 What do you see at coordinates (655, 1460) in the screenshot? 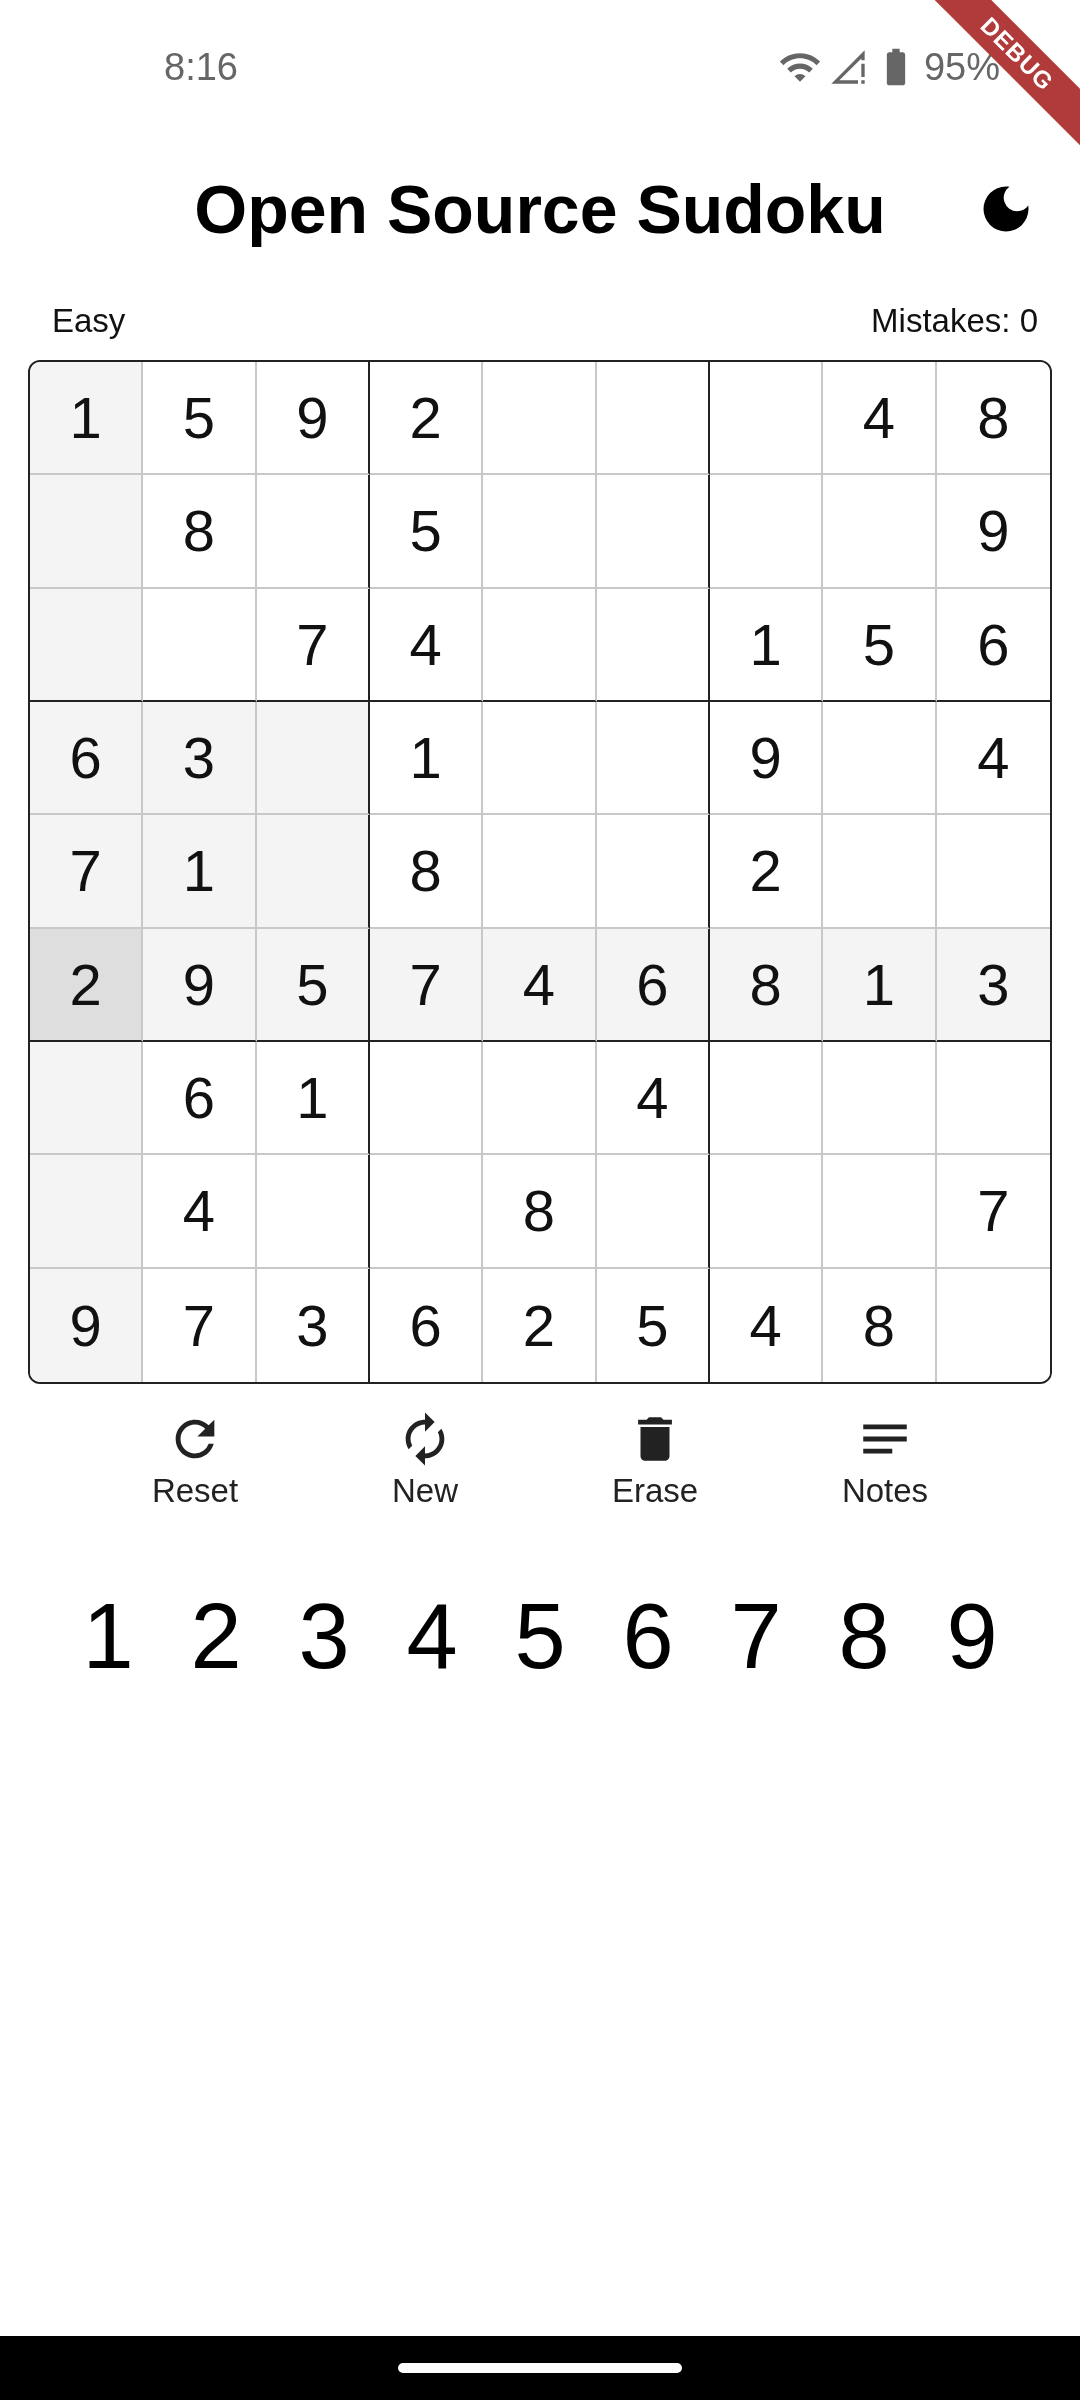
I see `erase-button: Erase` at bounding box center [655, 1460].